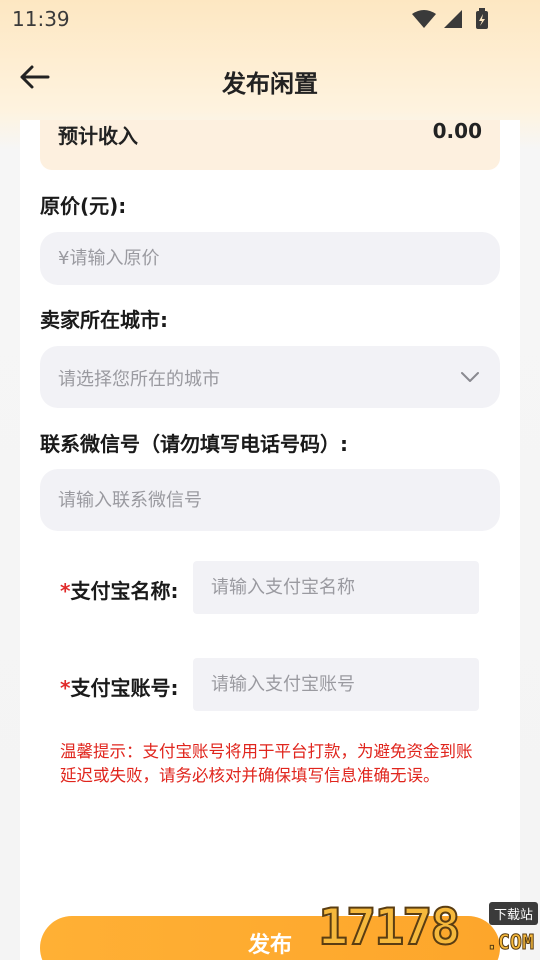 The width and height of the screenshot is (540, 960). What do you see at coordinates (139, 379) in the screenshot?
I see `city-select-placeholder: 请选择您所在的城市` at bounding box center [139, 379].